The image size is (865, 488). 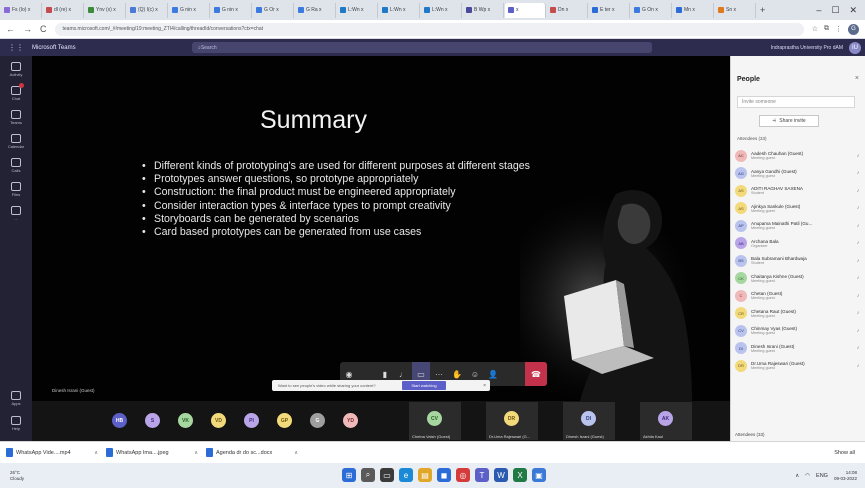 I want to click on rail-item-apps: Apps, so click(x=16, y=398).